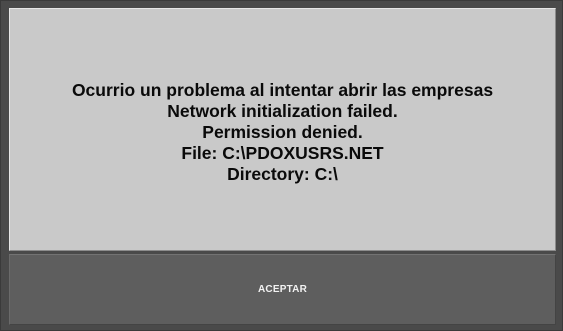  Describe the element at coordinates (282, 174) in the screenshot. I see `message-line-5: Directory: C:\` at that location.